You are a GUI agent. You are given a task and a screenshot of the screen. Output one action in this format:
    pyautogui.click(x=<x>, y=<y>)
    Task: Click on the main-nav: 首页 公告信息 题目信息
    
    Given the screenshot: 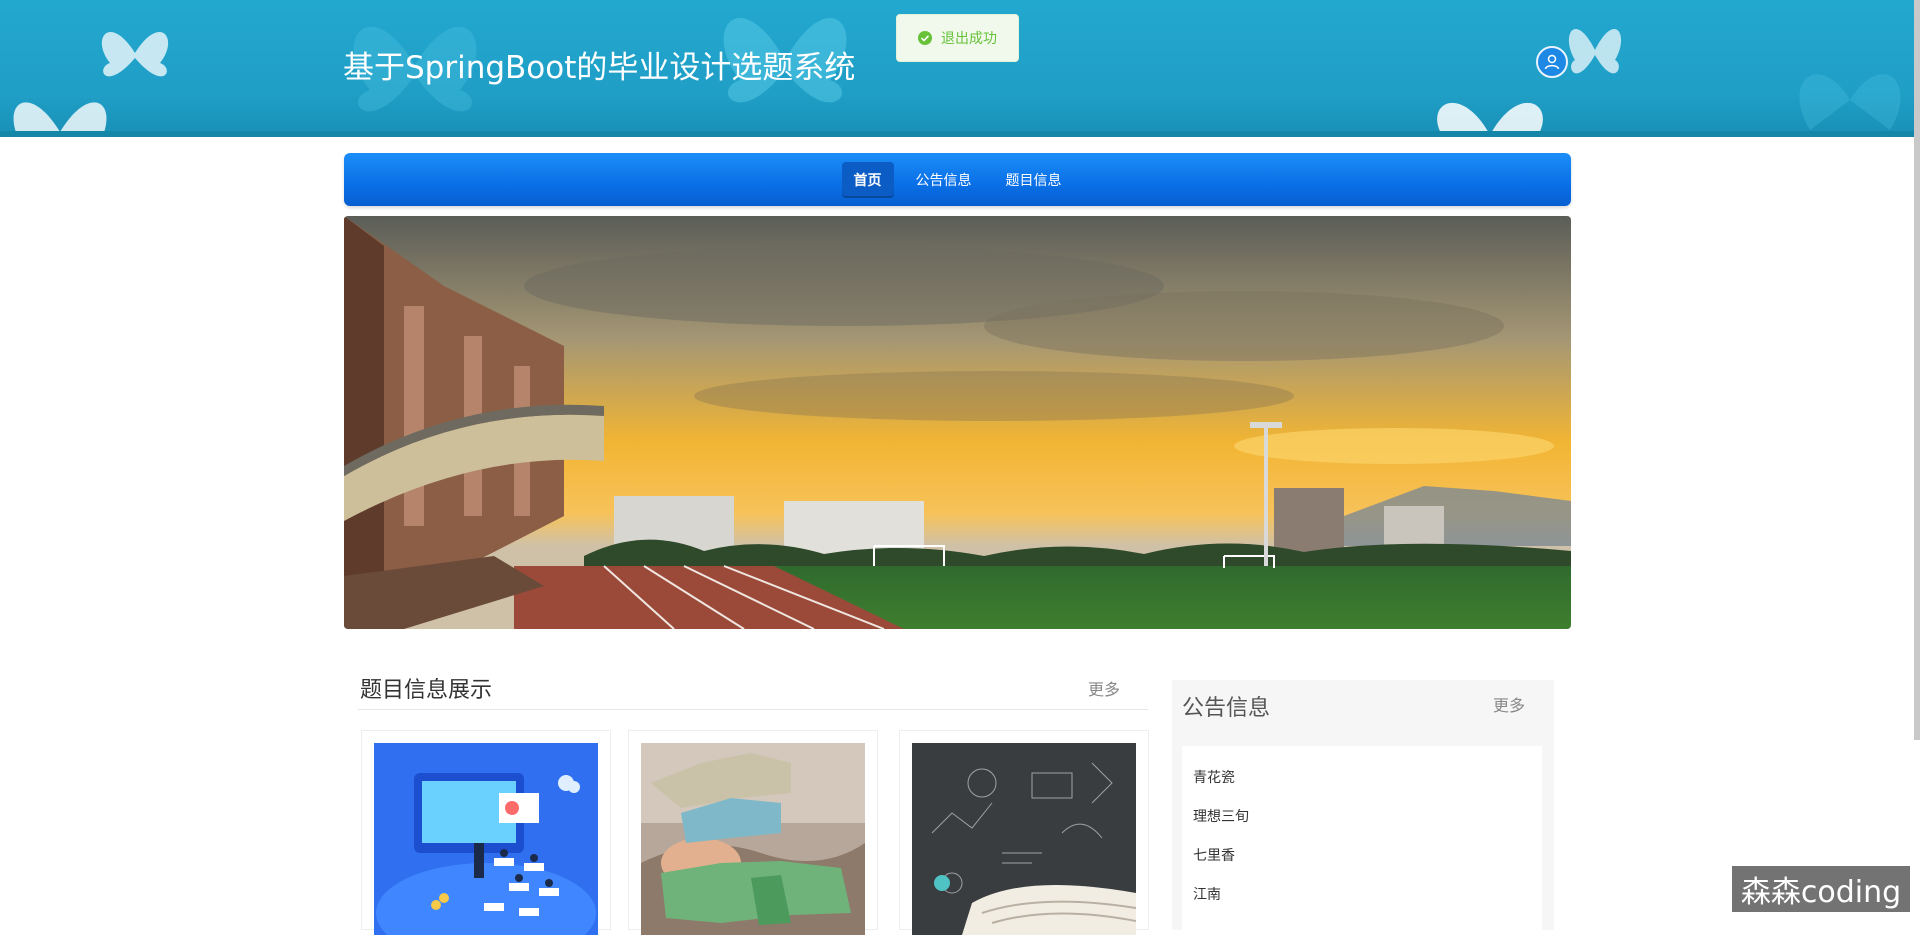 What is the action you would take?
    pyautogui.click(x=957, y=179)
    